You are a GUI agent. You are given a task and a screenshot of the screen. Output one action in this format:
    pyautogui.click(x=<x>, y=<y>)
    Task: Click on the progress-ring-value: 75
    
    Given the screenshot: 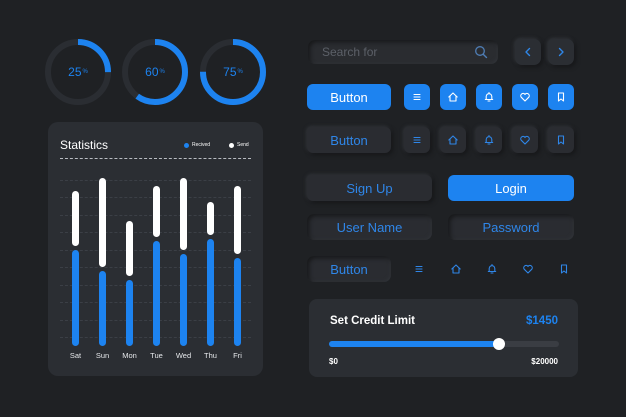 What is the action you would take?
    pyautogui.click(x=230, y=72)
    